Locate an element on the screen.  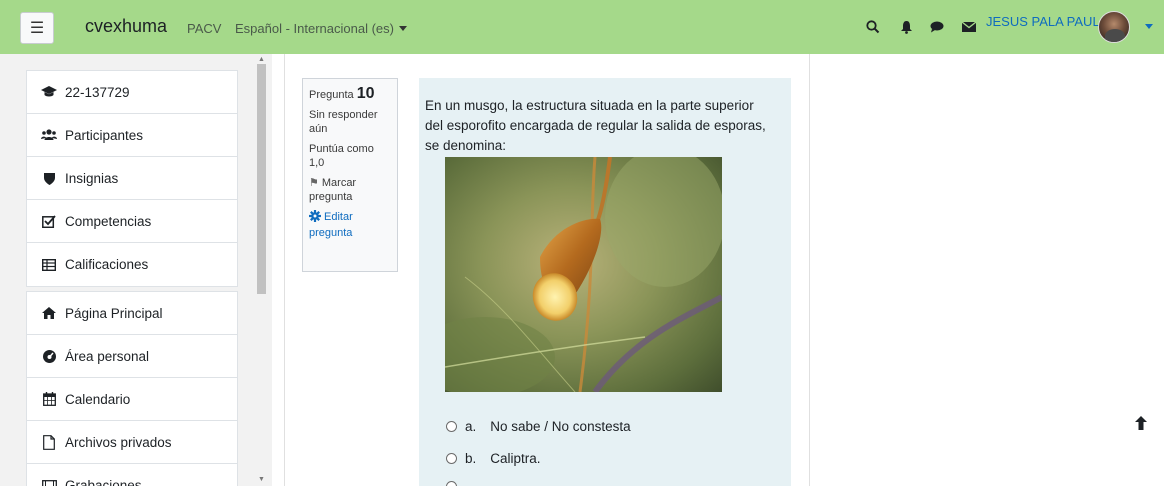
table-icon is located at coordinates (49, 265).